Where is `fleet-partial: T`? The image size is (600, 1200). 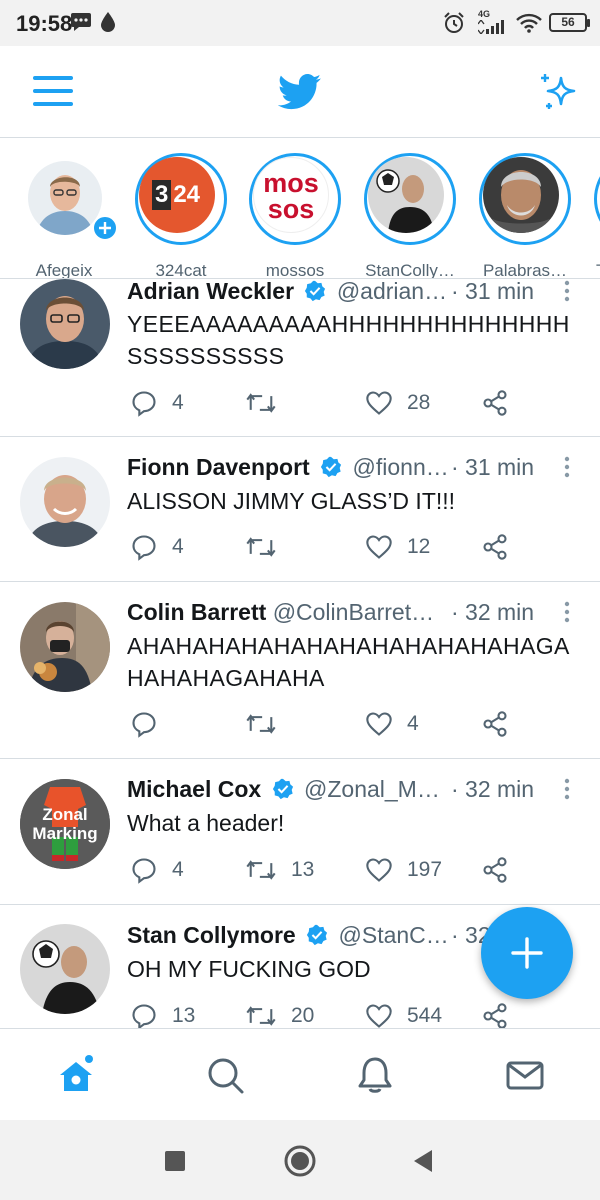 fleet-partial: T is located at coordinates (595, 215).